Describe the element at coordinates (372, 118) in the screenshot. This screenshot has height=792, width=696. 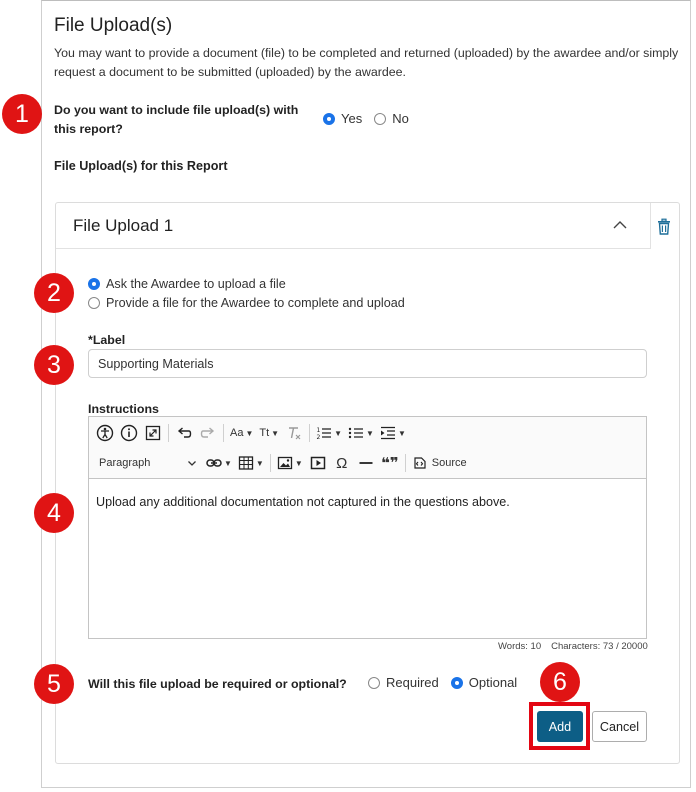
I see `include-upload-radio-group: Yes No` at that location.